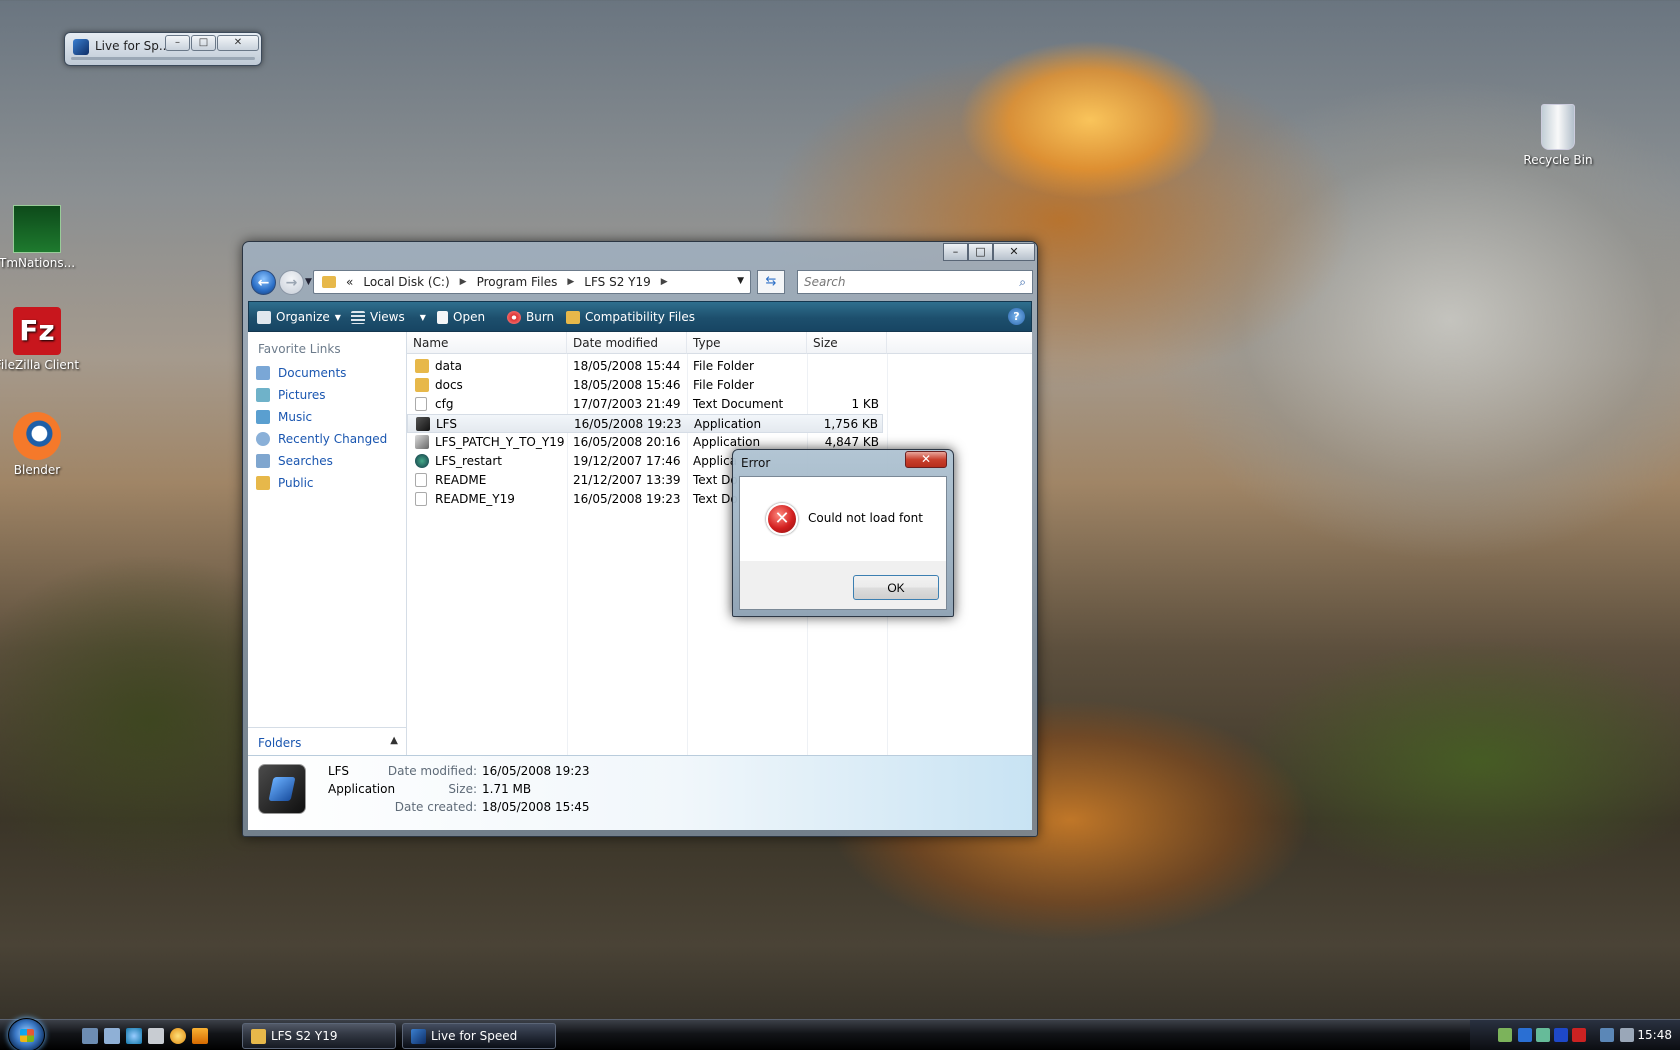 This screenshot has height=1050, width=1680. Describe the element at coordinates (134, 1036) in the screenshot. I see `internet-explorer-icon` at that location.